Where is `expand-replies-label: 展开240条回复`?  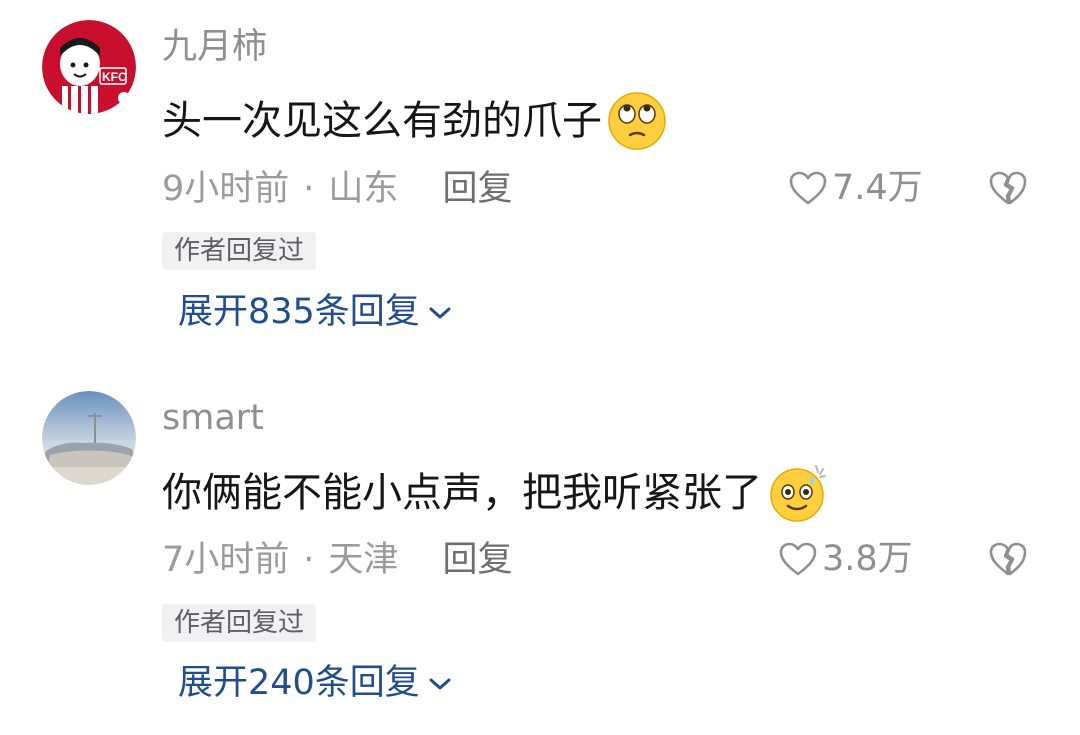
expand-replies-label: 展开240条回复 is located at coordinates (299, 683).